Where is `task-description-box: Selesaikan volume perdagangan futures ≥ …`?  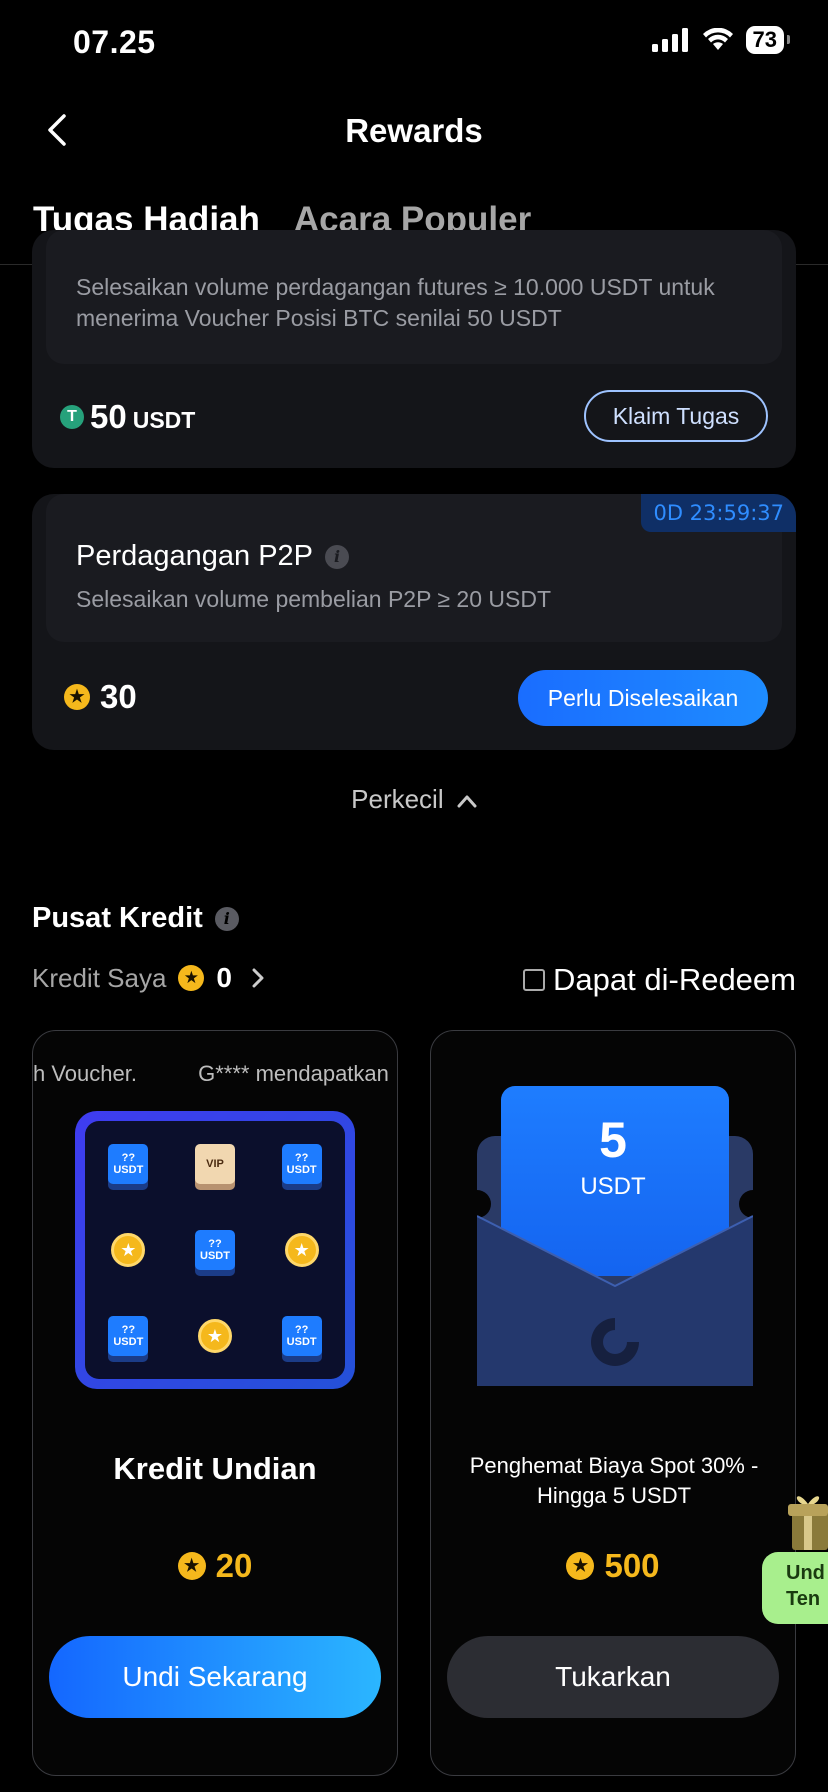 task-description-box: Selesaikan volume perdagangan futures ≥ … is located at coordinates (414, 297).